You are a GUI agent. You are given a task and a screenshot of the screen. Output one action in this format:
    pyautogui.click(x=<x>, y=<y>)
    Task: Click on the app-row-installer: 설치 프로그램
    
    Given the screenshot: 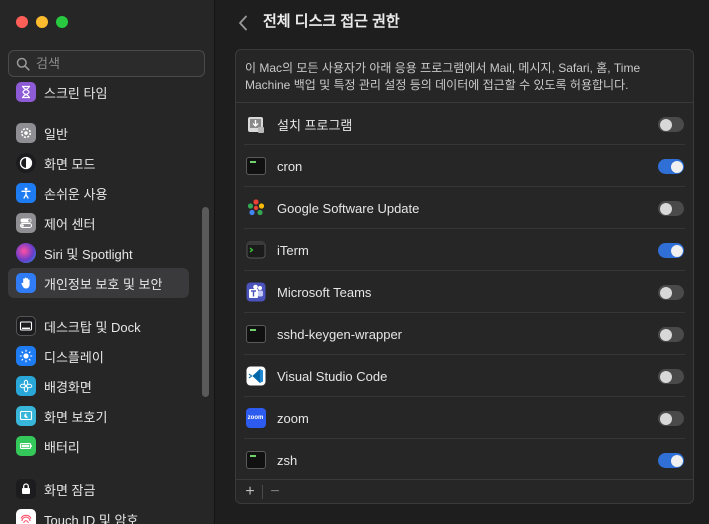 What is the action you would take?
    pyautogui.click(x=464, y=124)
    